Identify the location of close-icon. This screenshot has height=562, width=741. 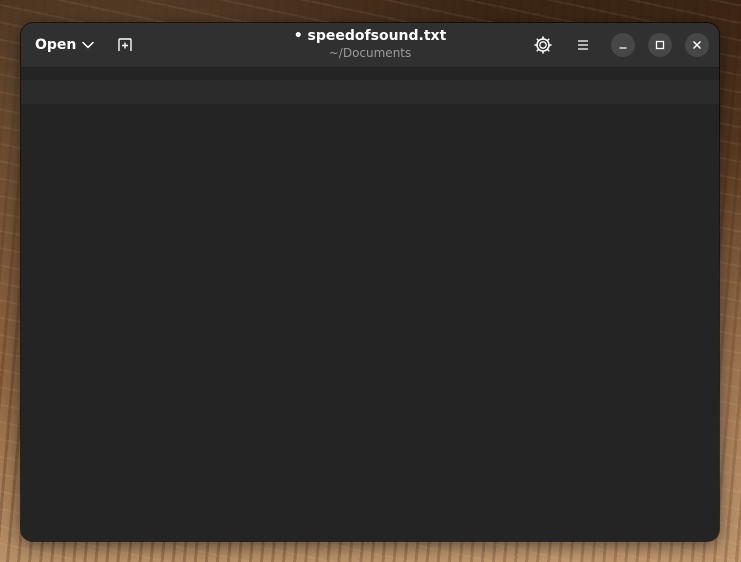
(697, 45).